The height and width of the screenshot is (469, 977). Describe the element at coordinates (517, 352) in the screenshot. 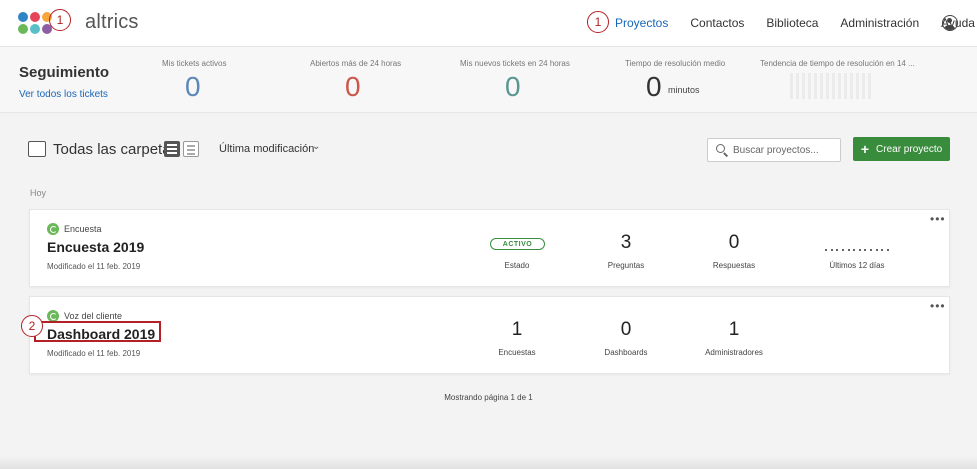

I see `metric-surveys-label: Encuestas` at that location.